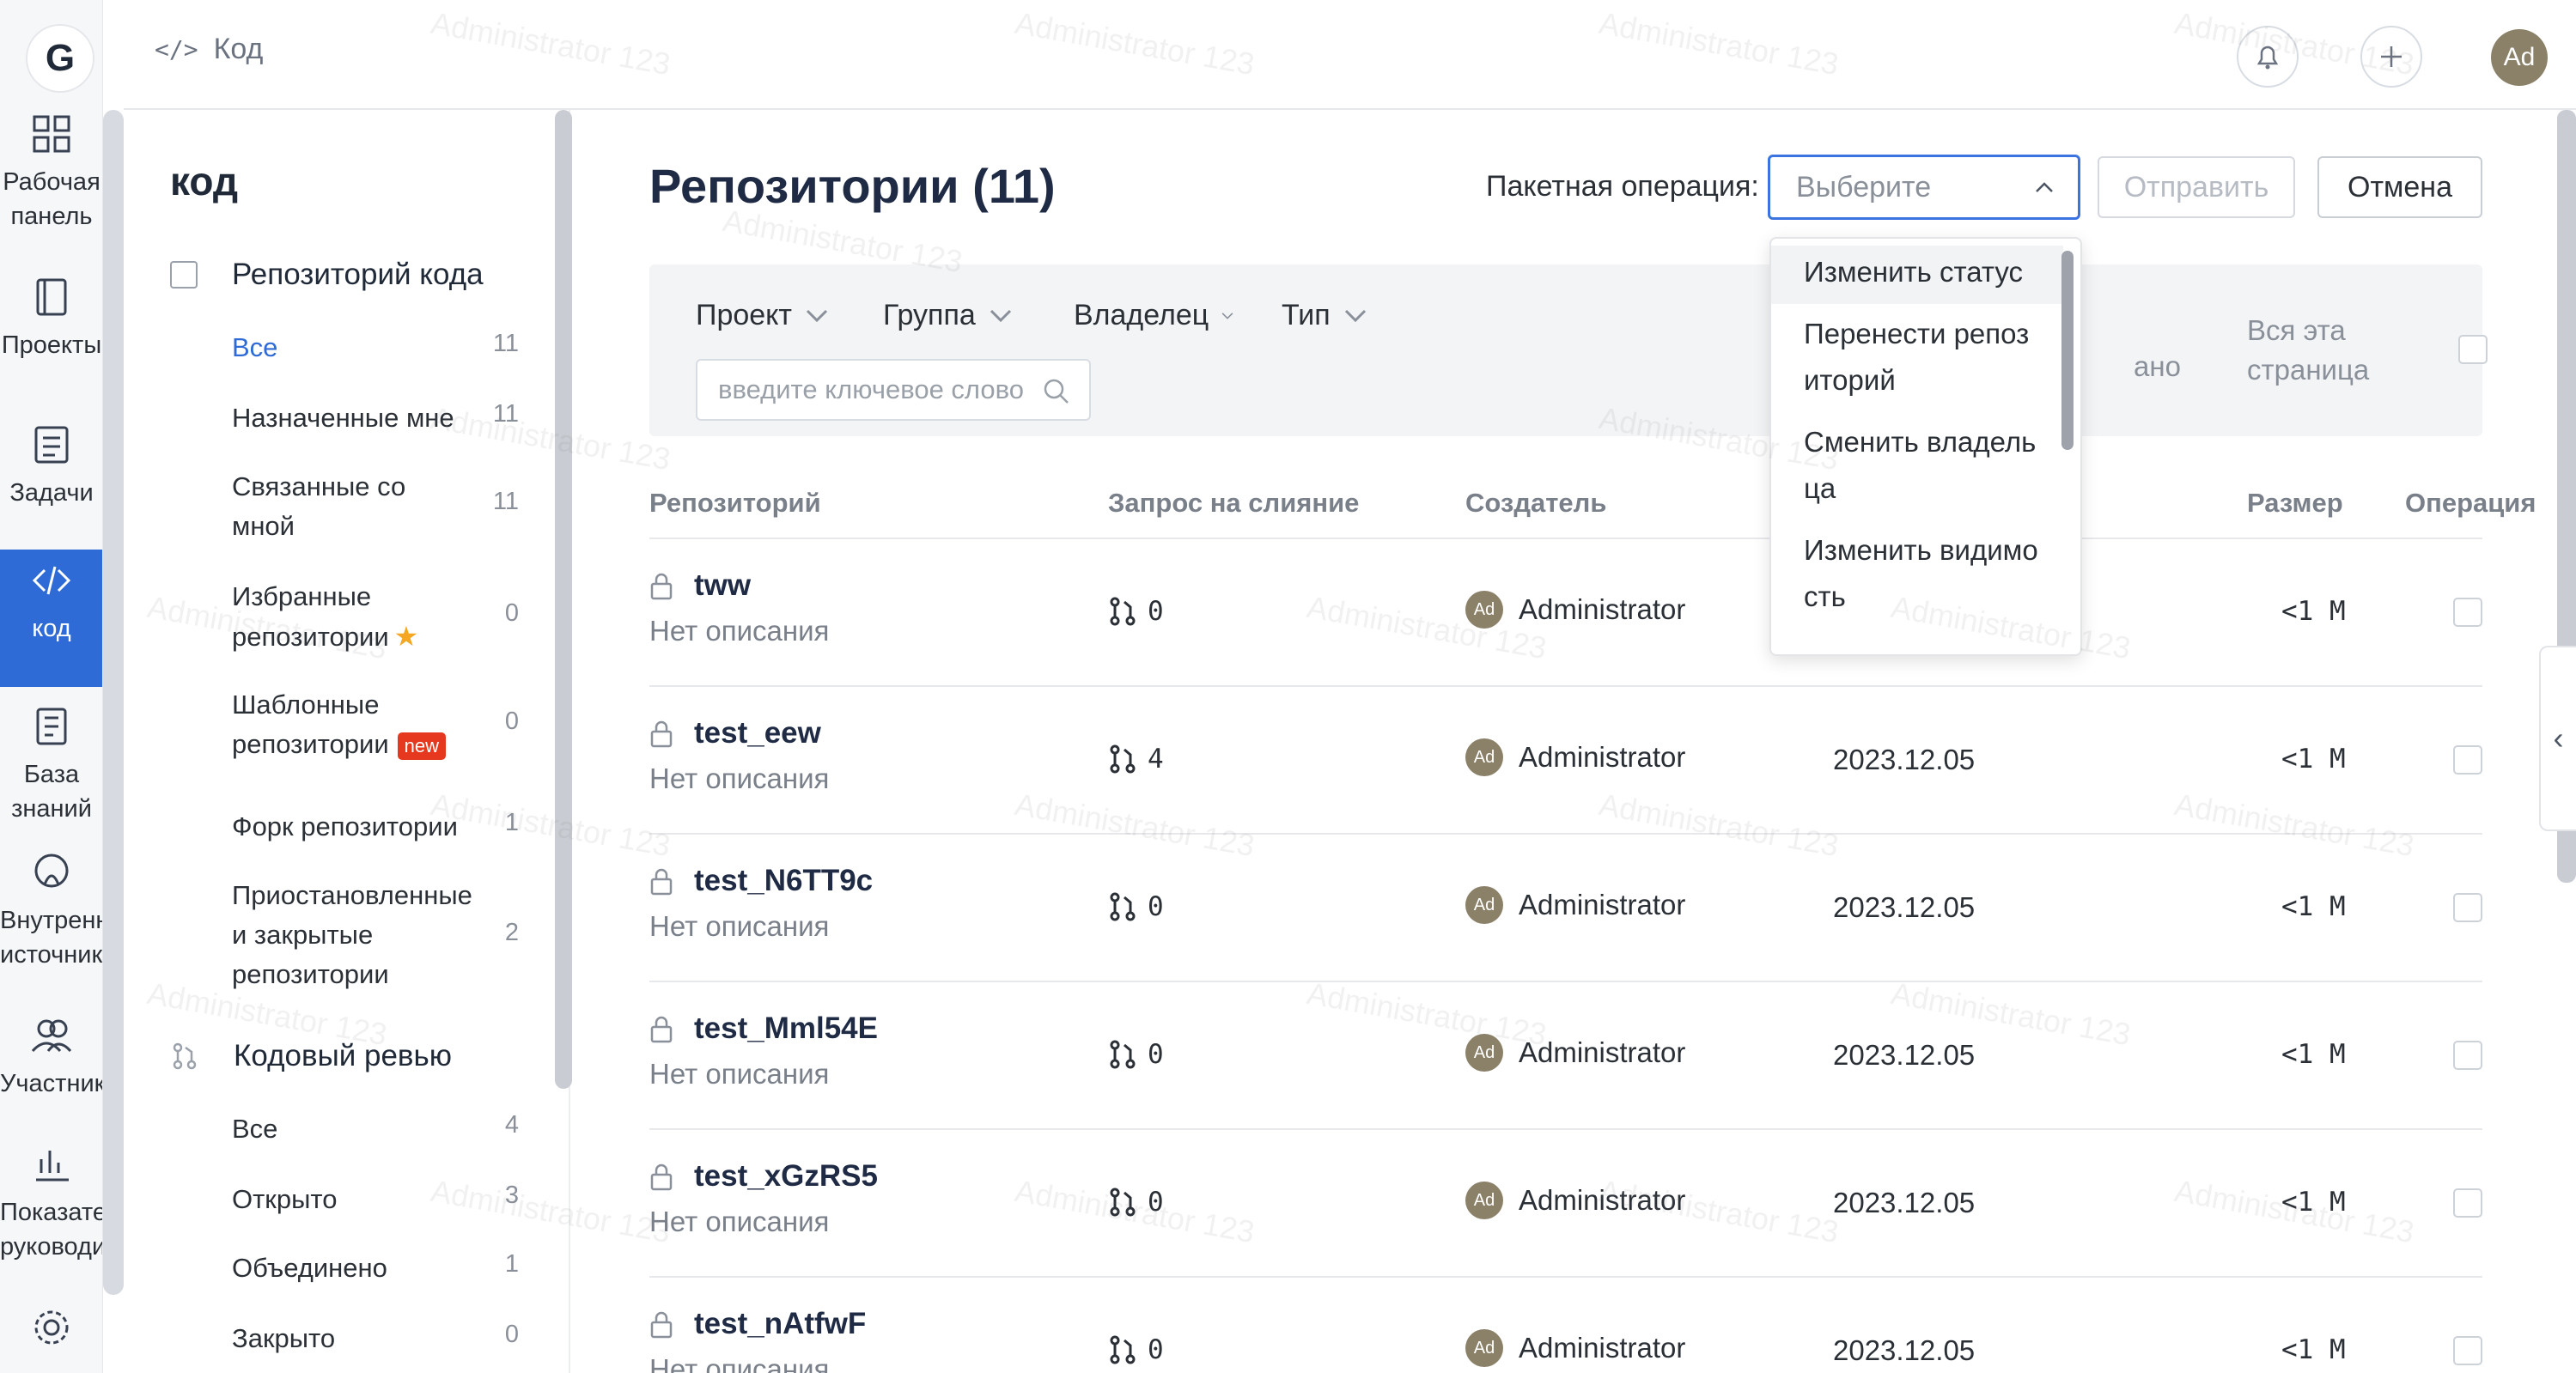  I want to click on col-creator: Создатель, so click(1536, 503).